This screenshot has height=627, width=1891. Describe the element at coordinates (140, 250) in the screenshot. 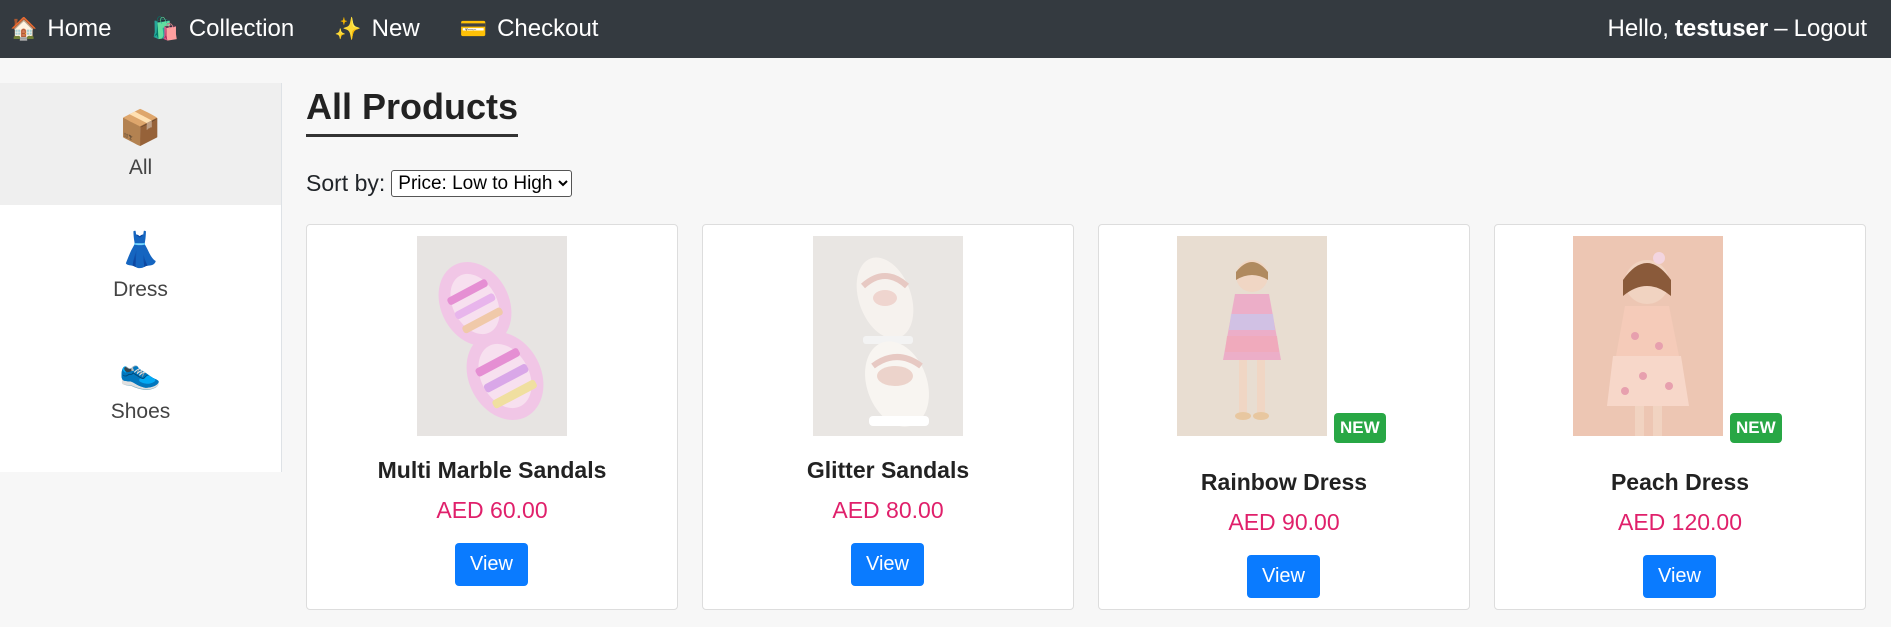

I see `dress-icon: 👗` at that location.